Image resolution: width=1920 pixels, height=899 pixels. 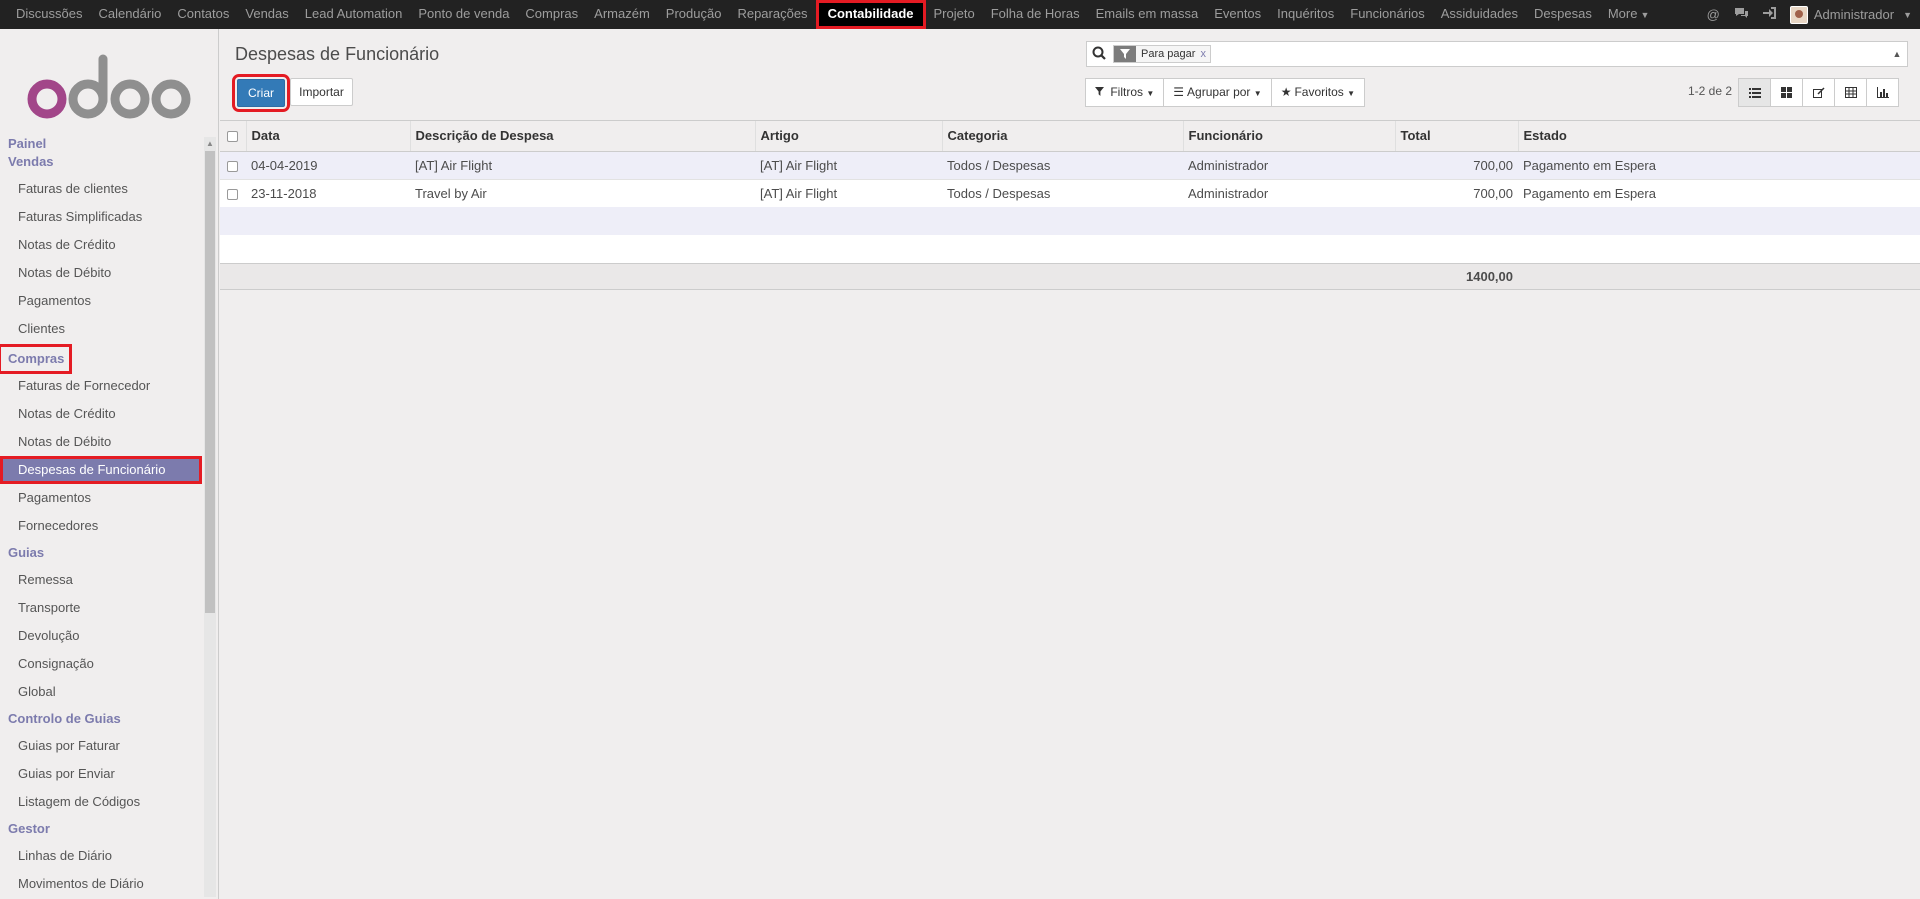 I want to click on sidebar-item-guias-por-faturar: Guias por Faturar, so click(x=101, y=746).